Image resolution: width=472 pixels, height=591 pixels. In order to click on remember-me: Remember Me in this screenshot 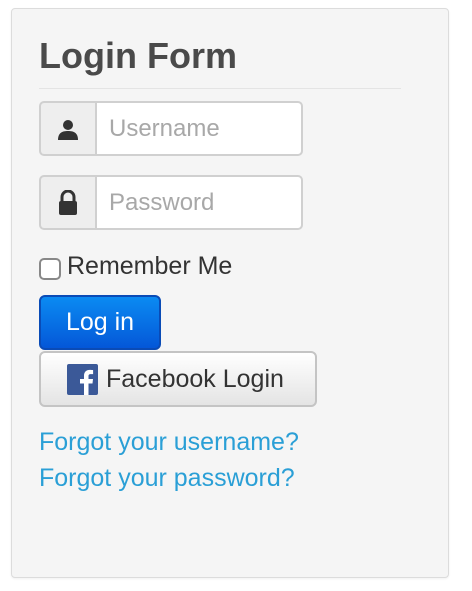, I will do `click(135, 266)`.